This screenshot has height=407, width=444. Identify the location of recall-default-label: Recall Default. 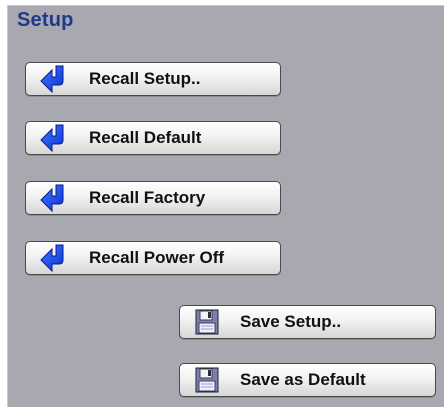
(145, 137).